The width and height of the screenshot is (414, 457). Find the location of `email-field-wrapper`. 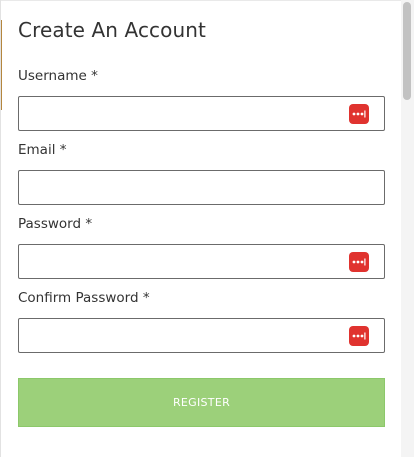

email-field-wrapper is located at coordinates (201, 188).